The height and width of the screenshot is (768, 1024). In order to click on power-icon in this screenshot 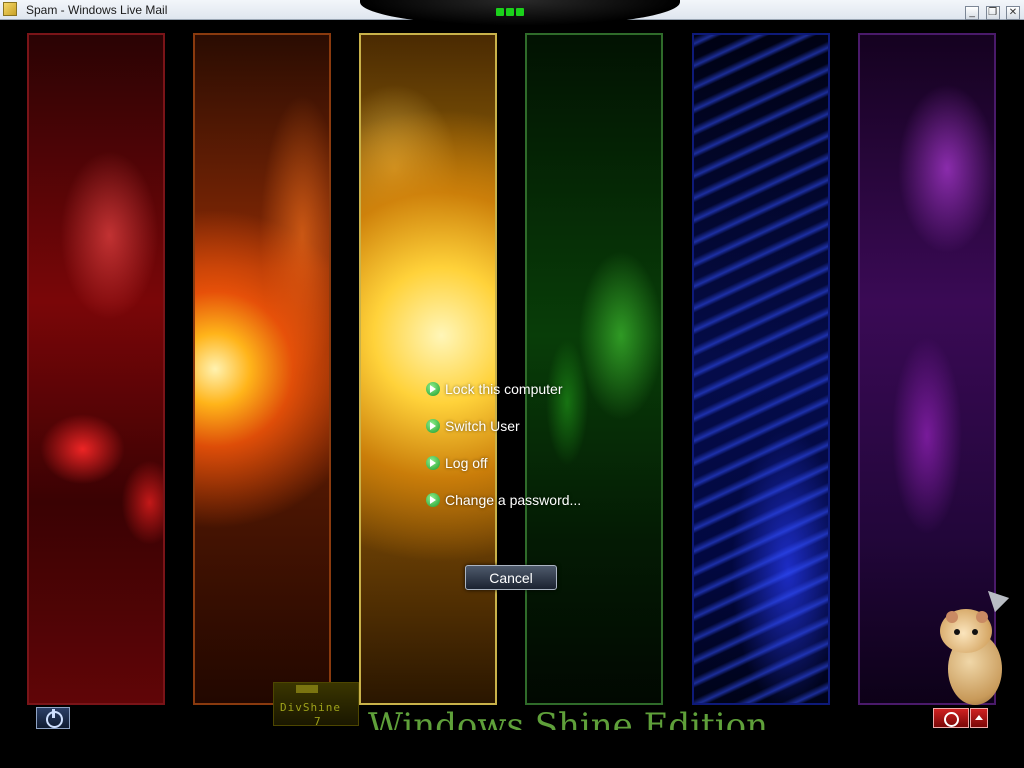, I will do `click(951, 719)`.